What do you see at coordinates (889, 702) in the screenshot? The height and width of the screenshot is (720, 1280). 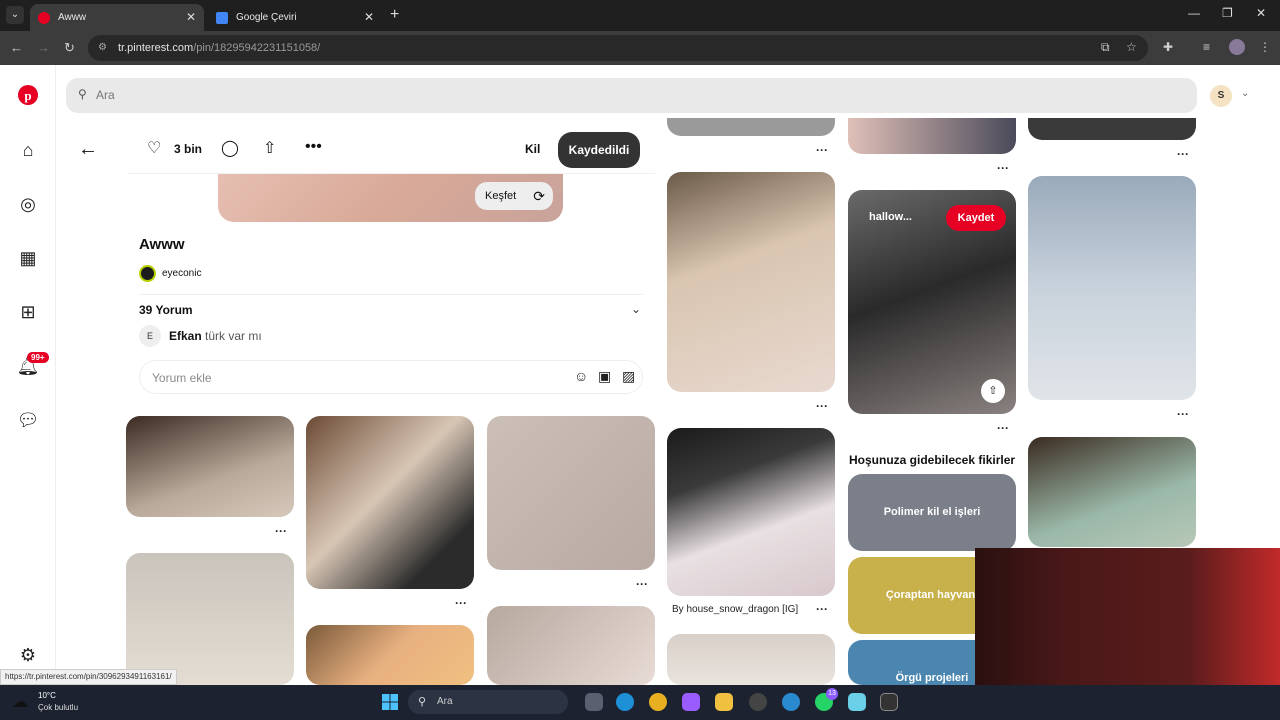 I see `terminal-icon` at bounding box center [889, 702].